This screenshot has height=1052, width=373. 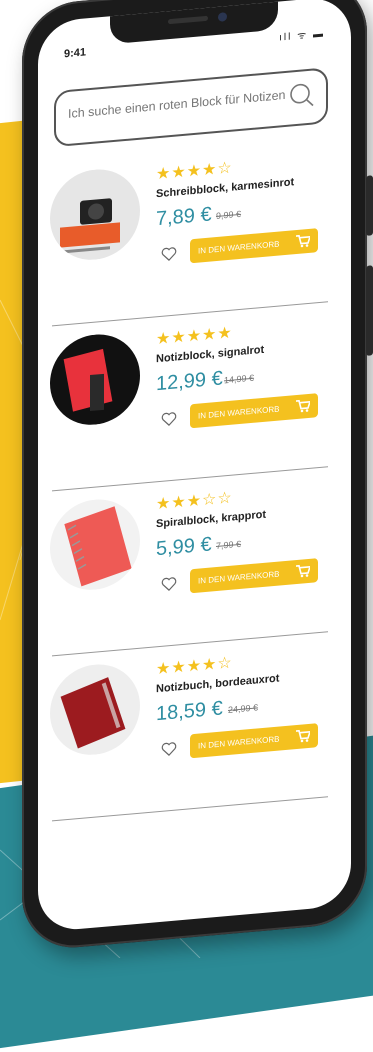 I want to click on status-icons: ıll ᯤ ▬, so click(x=302, y=36).